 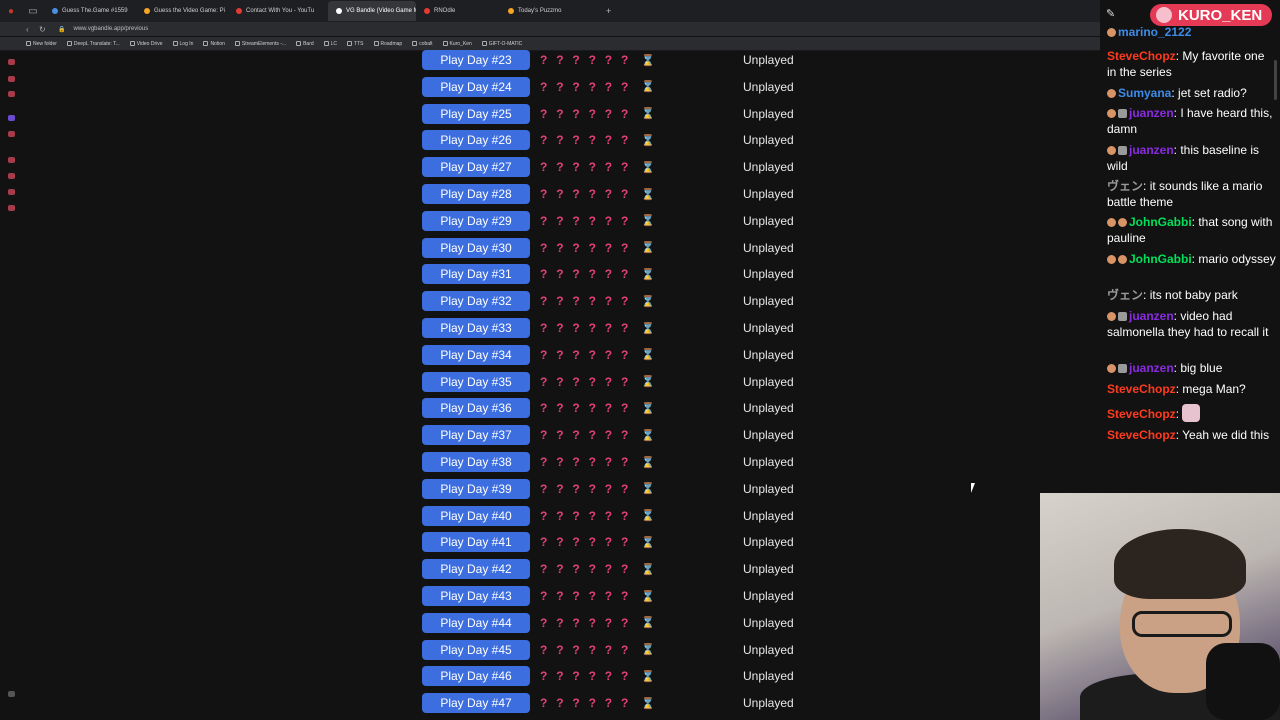 I want to click on play-day-button: Play Day #42, so click(x=476, y=569).